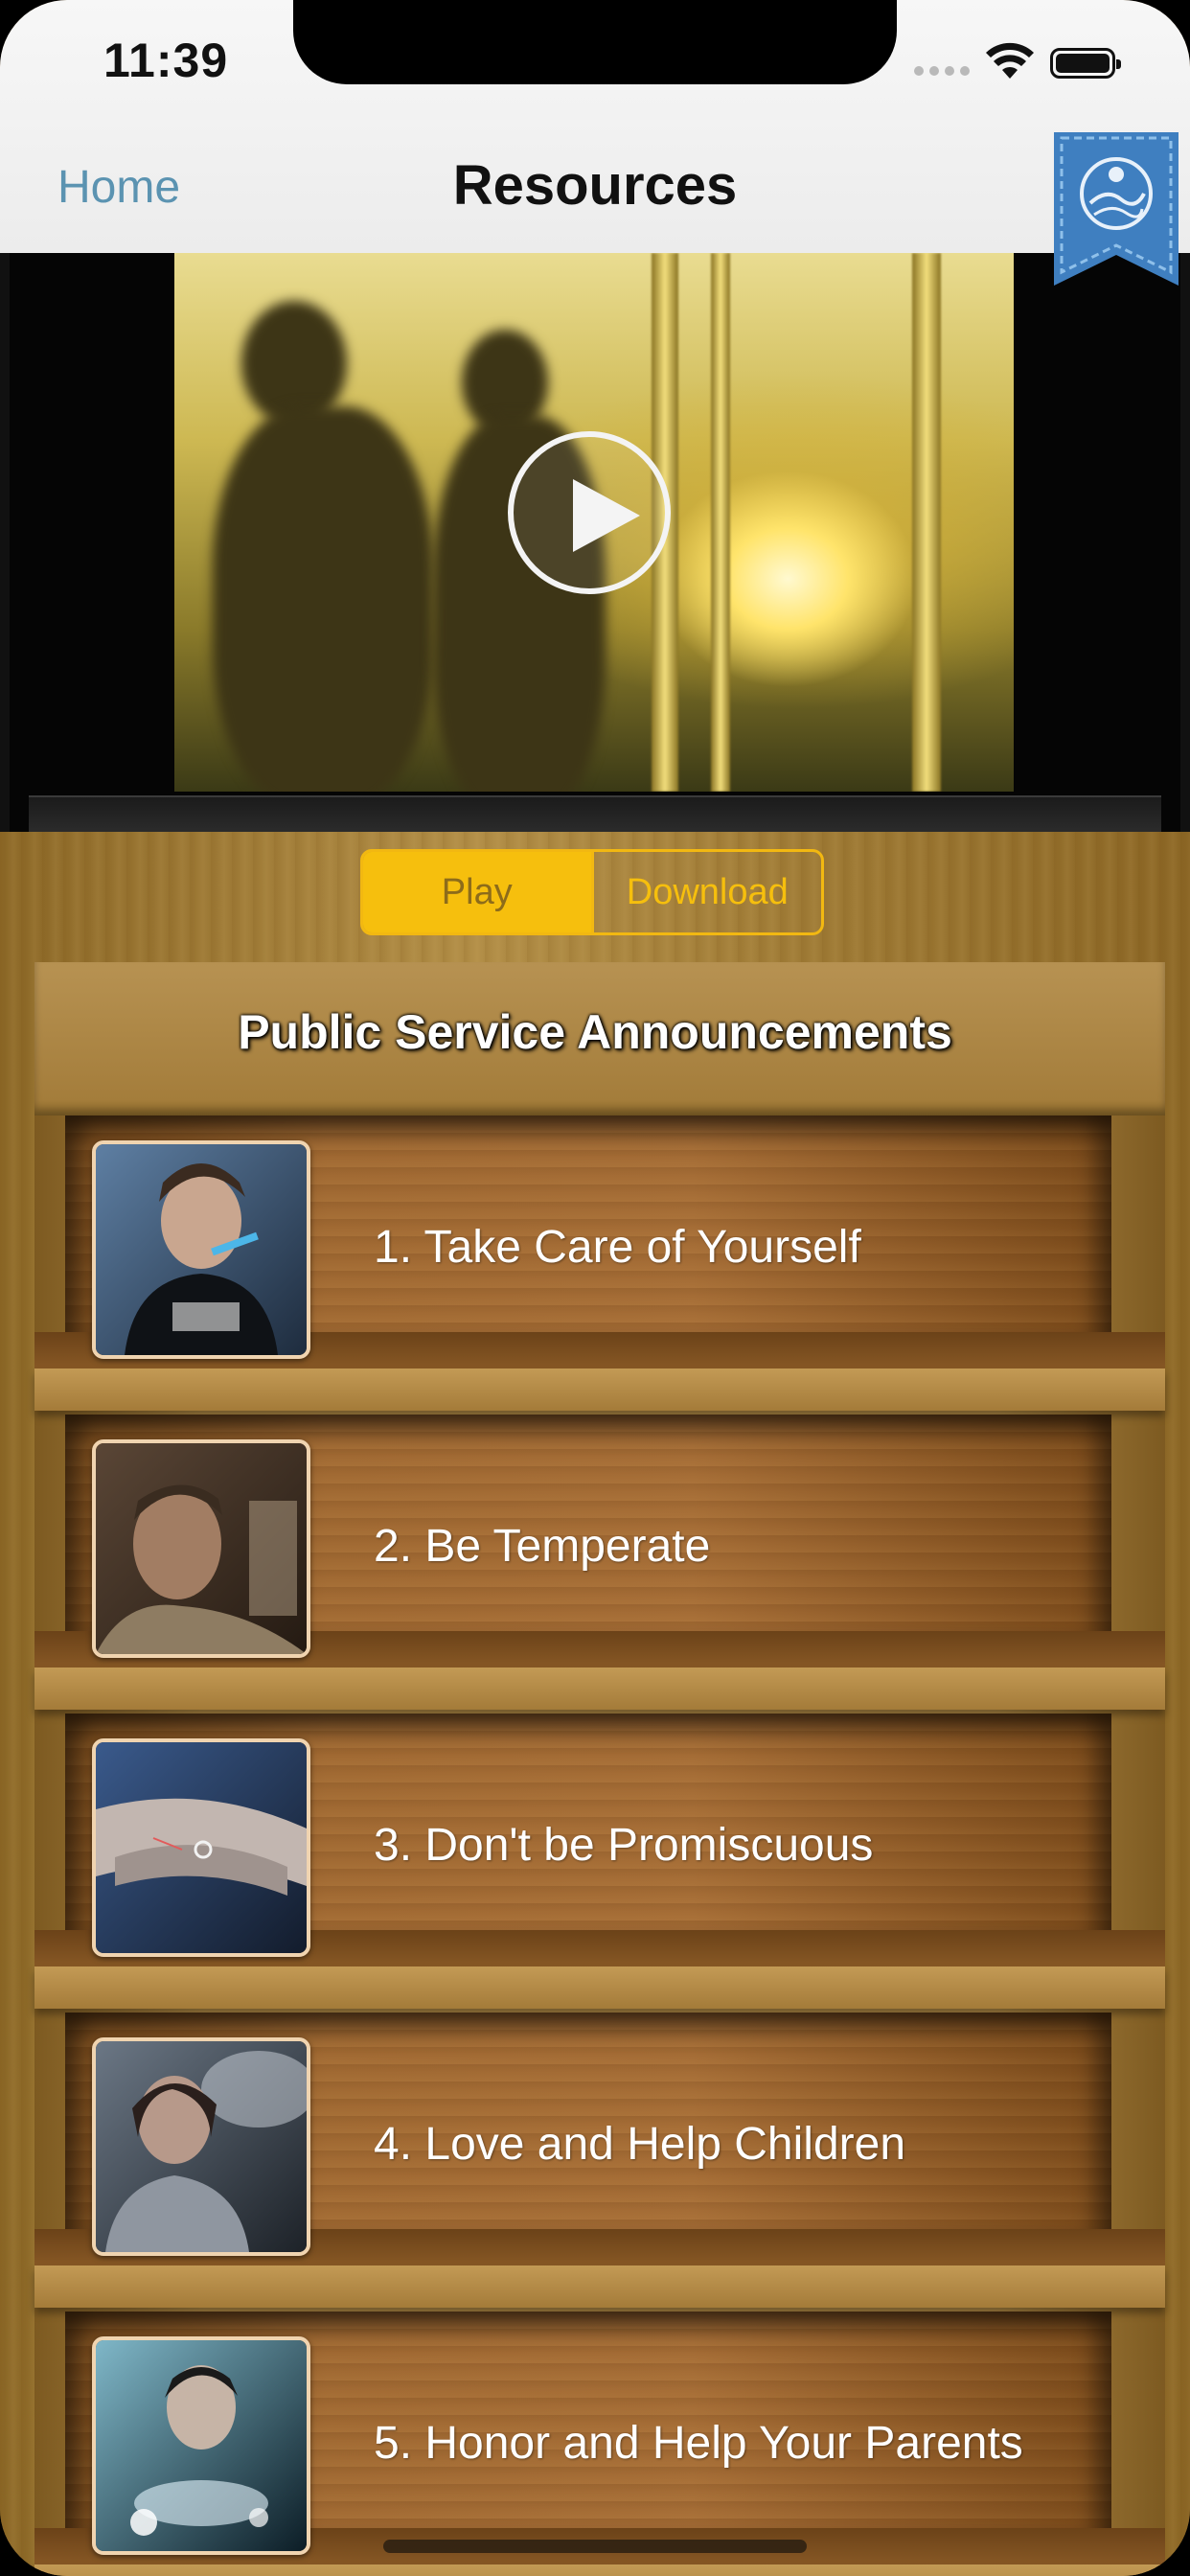 The image size is (1190, 2576). I want to click on bookmark-ribbon-icon, so click(1116, 209).